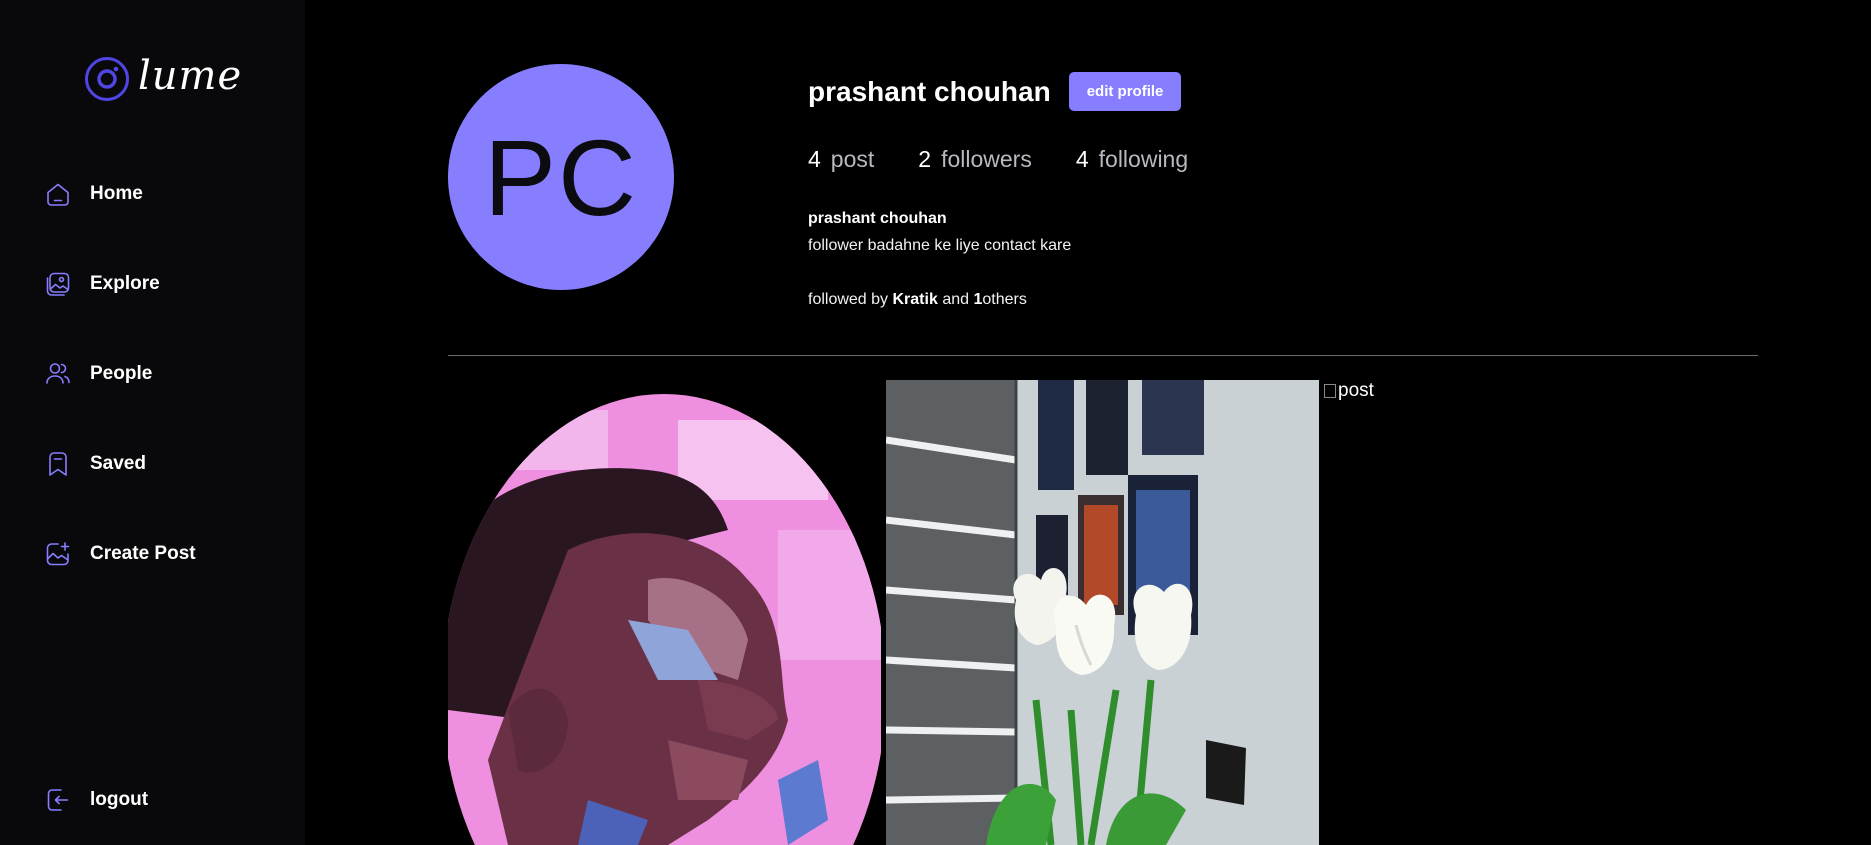  I want to click on followers-stat: 2 followers, so click(975, 159).